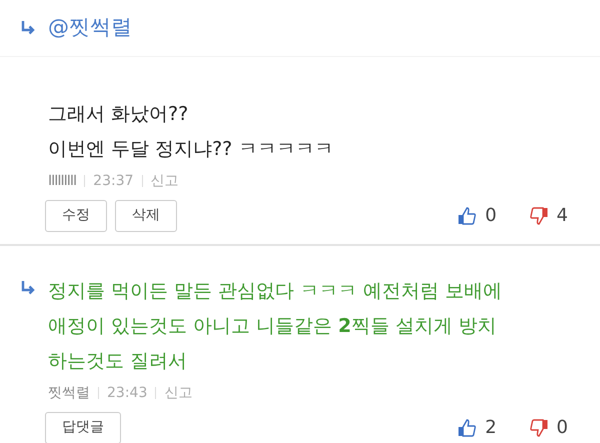  What do you see at coordinates (127, 393) in the screenshot?
I see `comment-time: 23:43` at bounding box center [127, 393].